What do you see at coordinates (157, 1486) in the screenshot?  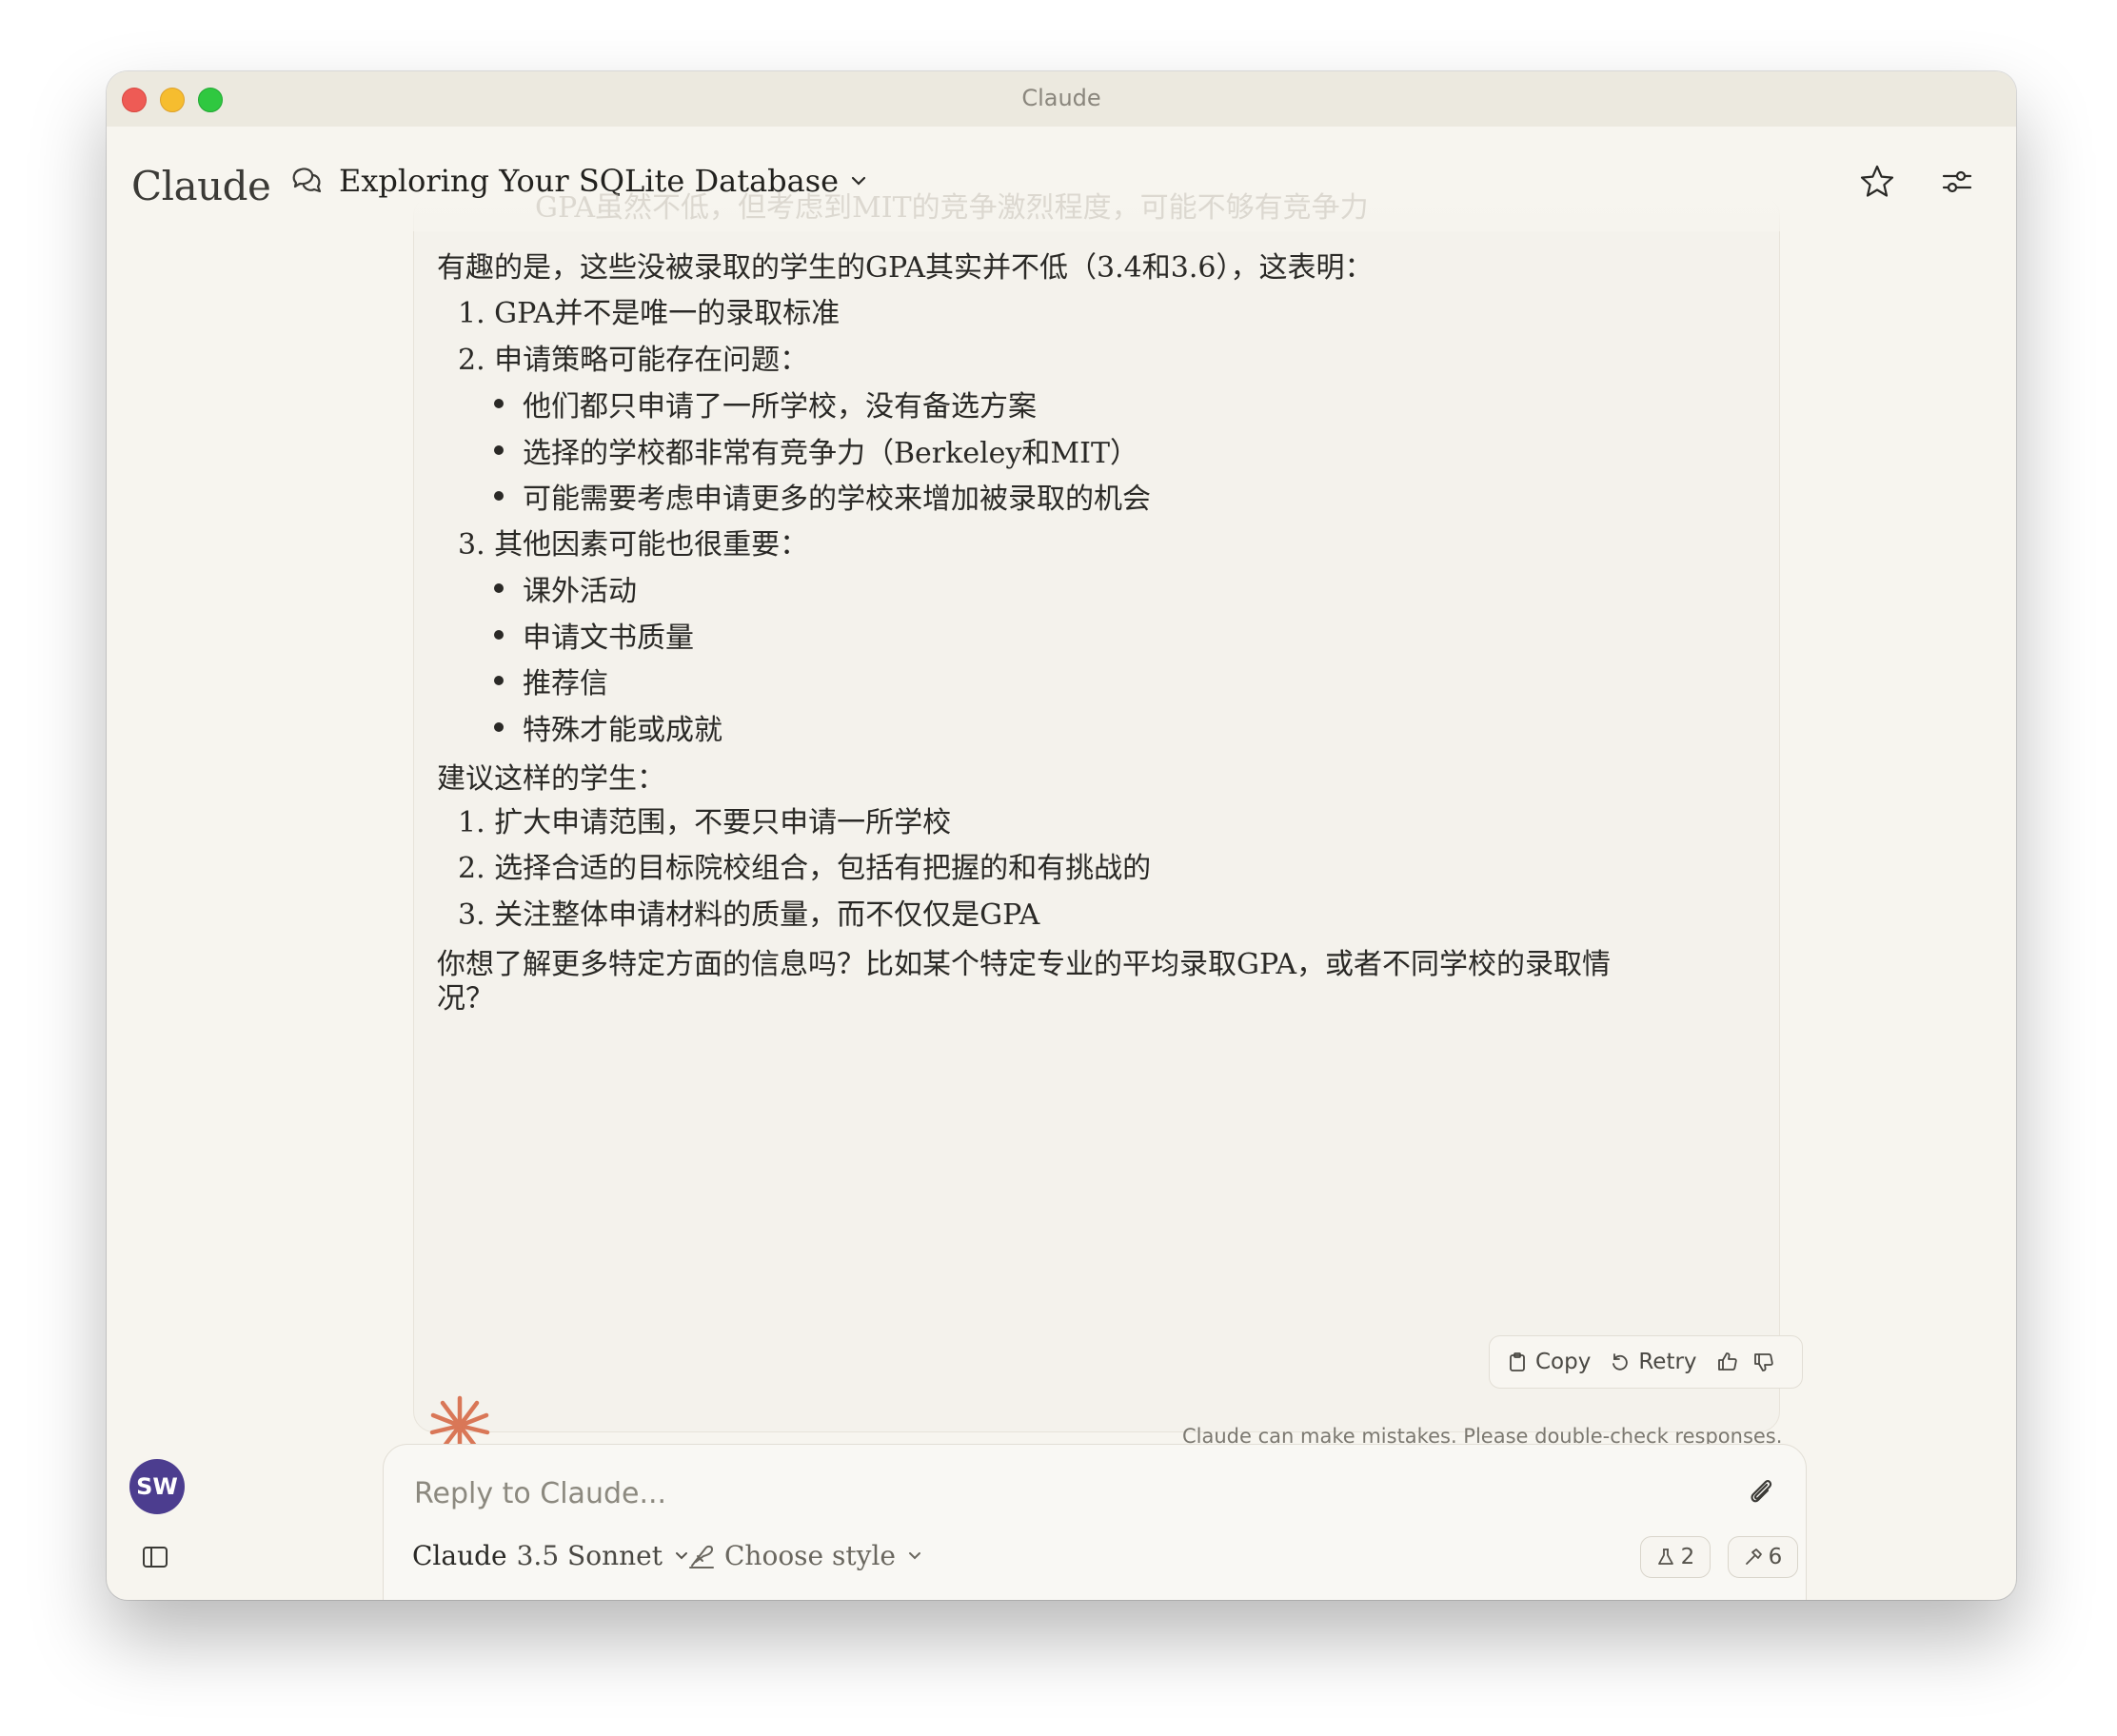 I see `user-avatar: SW` at bounding box center [157, 1486].